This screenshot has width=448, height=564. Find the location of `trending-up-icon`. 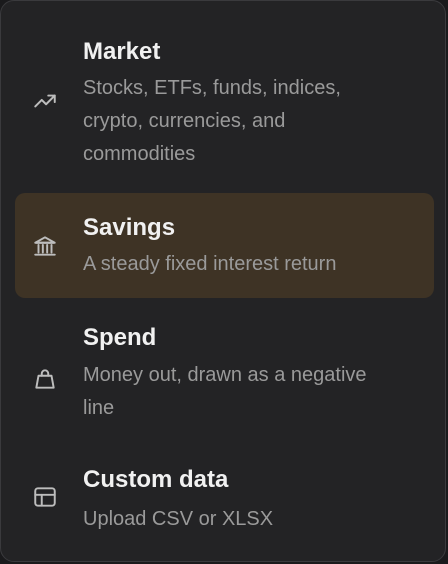

trending-up-icon is located at coordinates (45, 101).